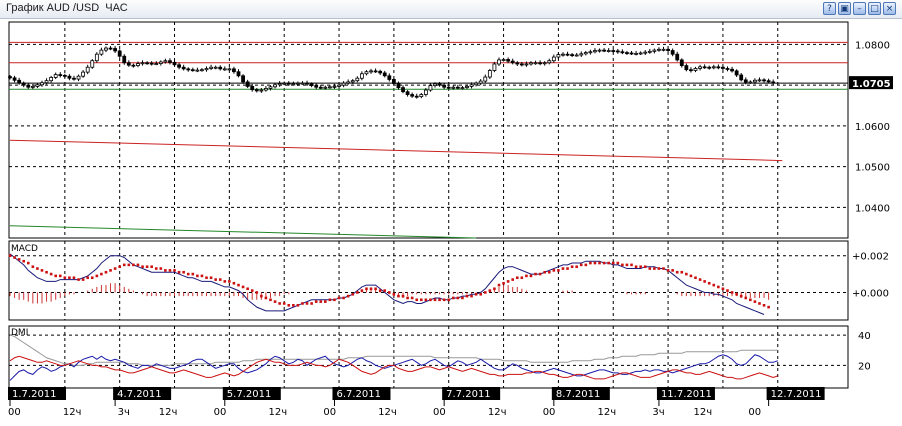  What do you see at coordinates (829, 8) in the screenshot?
I see `help-button: ?` at bounding box center [829, 8].